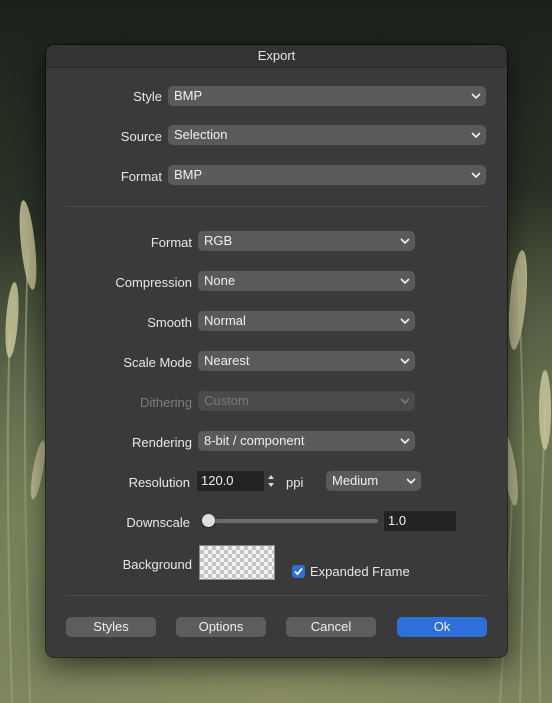 The width and height of the screenshot is (552, 703). I want to click on expanded-frame-label: Expanded Frame, so click(360, 571).